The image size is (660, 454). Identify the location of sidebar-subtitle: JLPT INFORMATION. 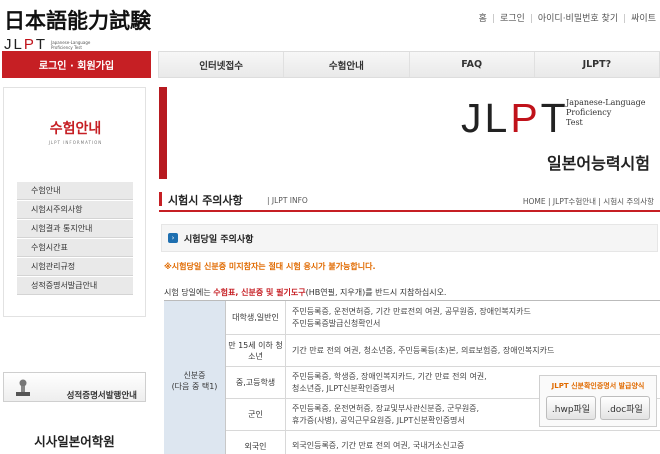
(75, 142).